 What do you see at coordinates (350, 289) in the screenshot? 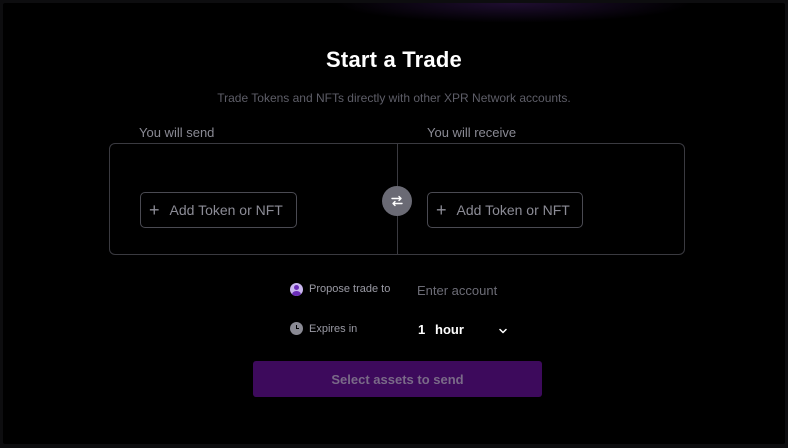
I see `propose-trade-label: Propose trade to` at bounding box center [350, 289].